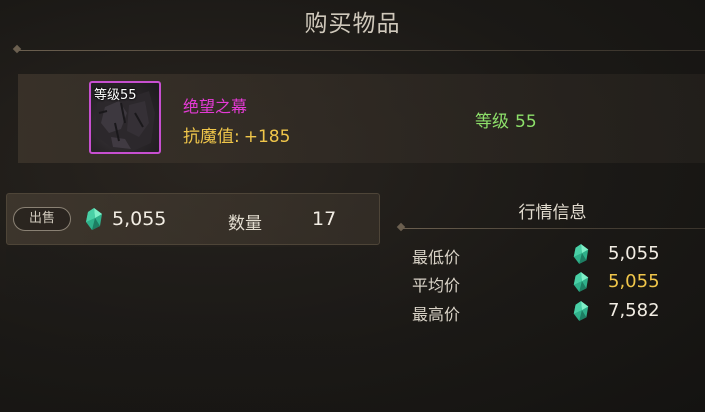 This screenshot has width=705, height=412. Describe the element at coordinates (17, 49) in the screenshot. I see `title-divider-ornament` at that location.